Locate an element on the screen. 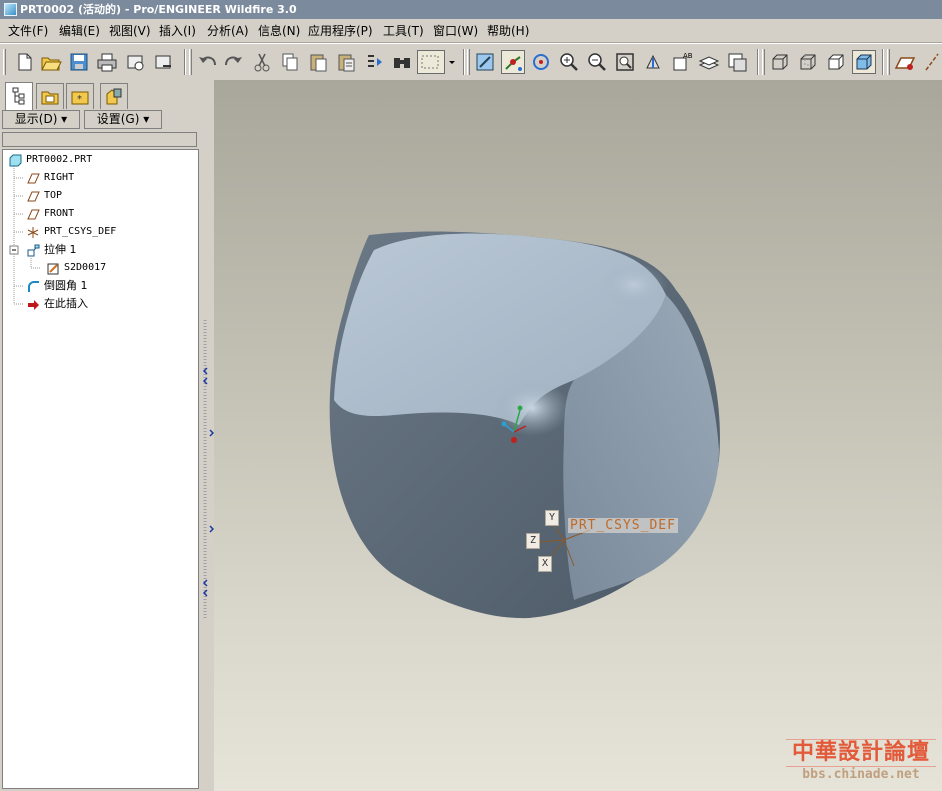  find-binoculars-icon is located at coordinates (402, 62).